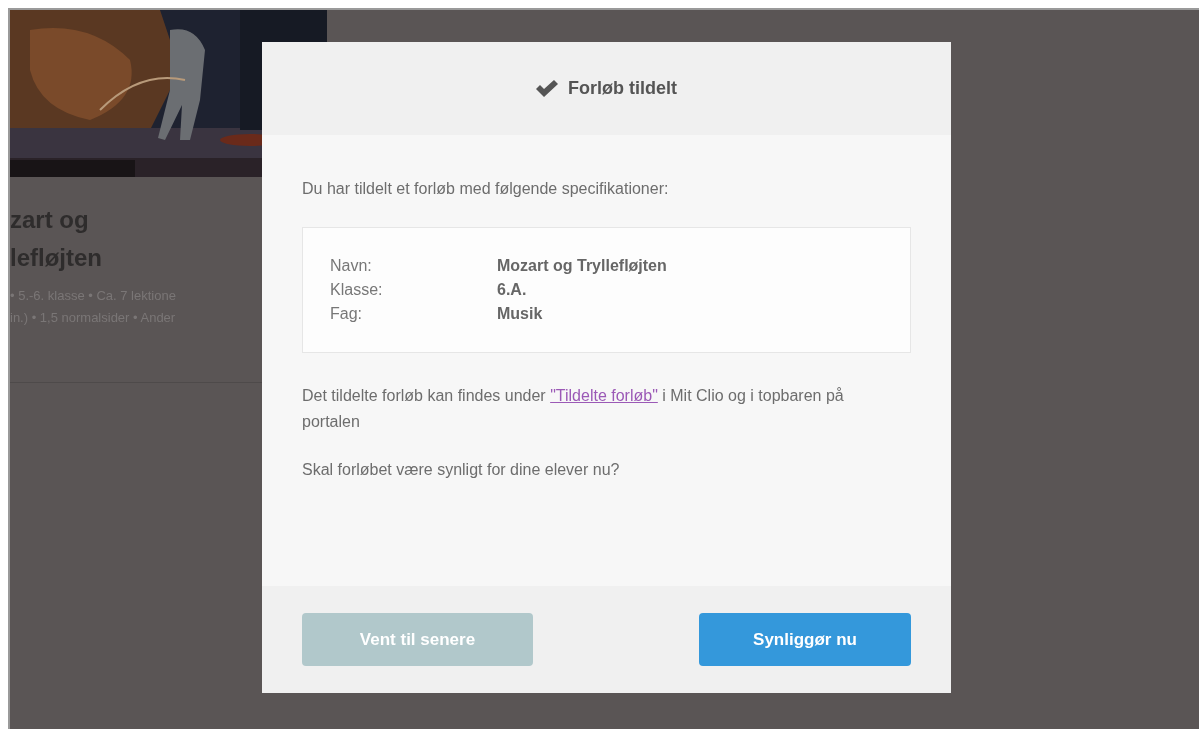 The width and height of the screenshot is (1199, 729). Describe the element at coordinates (346, 314) in the screenshot. I see `detail-label: Fag:` at that location.